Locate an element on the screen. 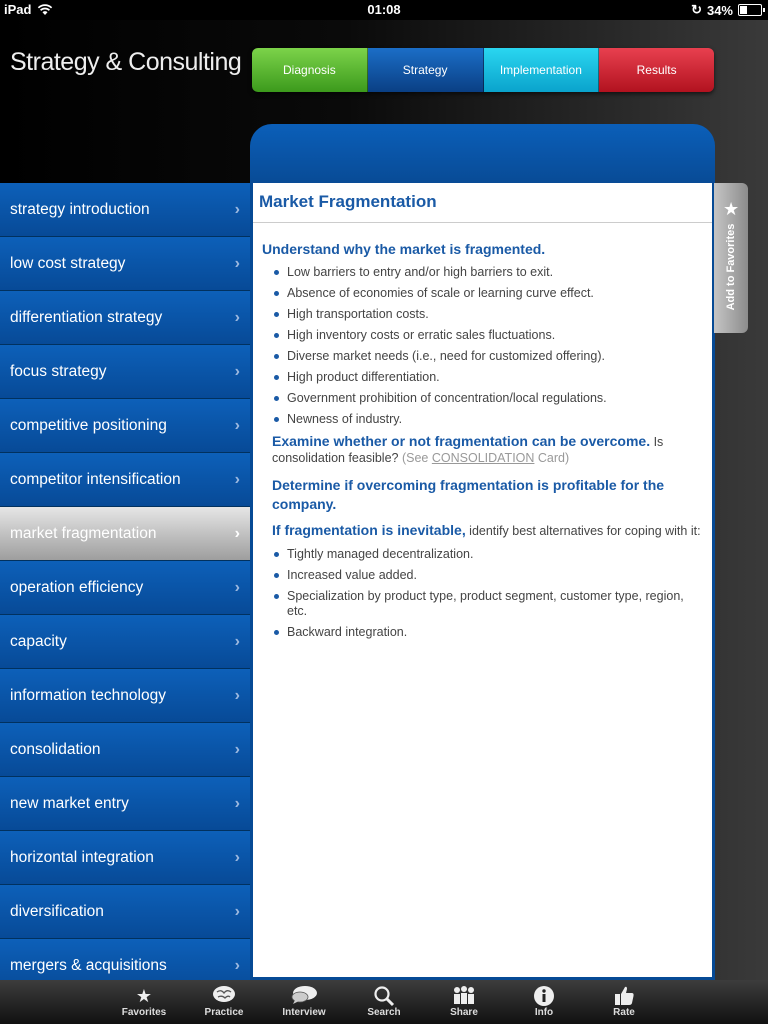 The height and width of the screenshot is (1024, 768). tab-implementation: Implementation is located at coordinates (541, 70).